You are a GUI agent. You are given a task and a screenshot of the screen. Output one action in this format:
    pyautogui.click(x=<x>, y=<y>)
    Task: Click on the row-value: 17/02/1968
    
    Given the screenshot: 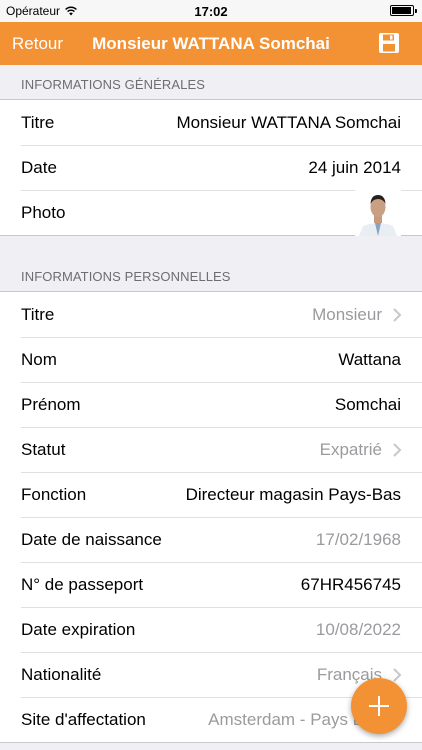 What is the action you would take?
    pyautogui.click(x=358, y=539)
    